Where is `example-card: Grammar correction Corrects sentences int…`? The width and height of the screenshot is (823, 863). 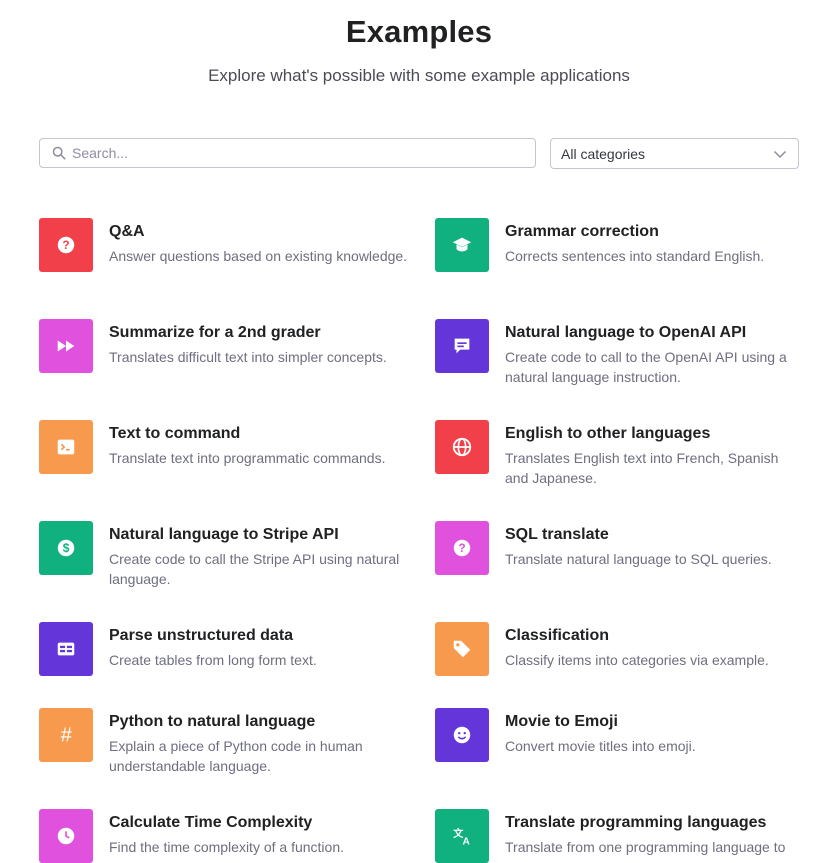
example-card: Grammar correction Corrects sentences int… is located at coordinates (620, 245).